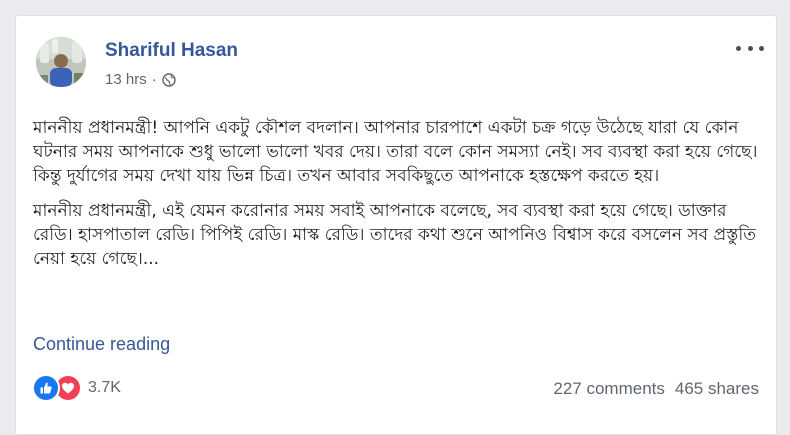 This screenshot has width=790, height=435. Describe the element at coordinates (717, 389) in the screenshot. I see `shares-count-link: 465 shares` at that location.